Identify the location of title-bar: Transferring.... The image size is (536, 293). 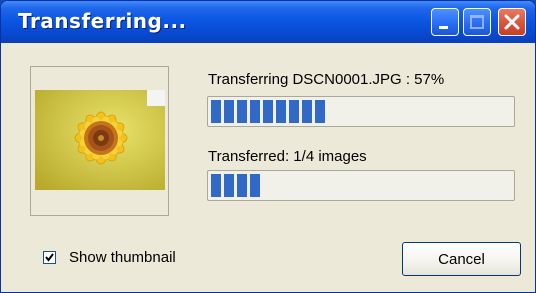
(268, 22).